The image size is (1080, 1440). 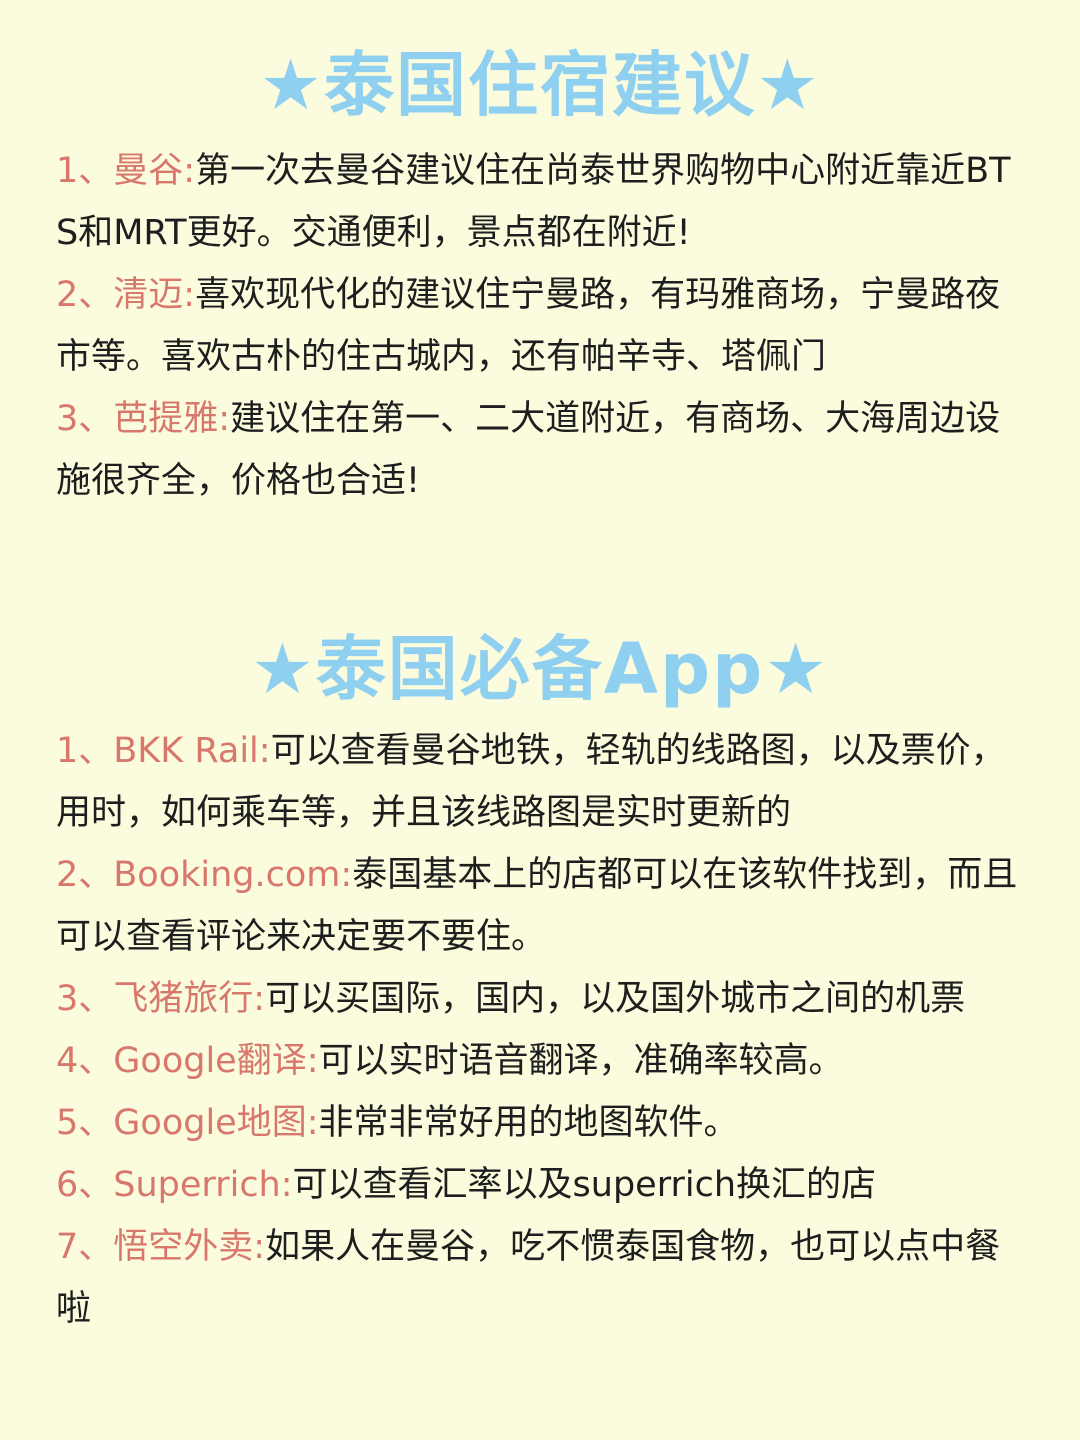 I want to click on item-number: 5、, so click(x=85, y=1123).